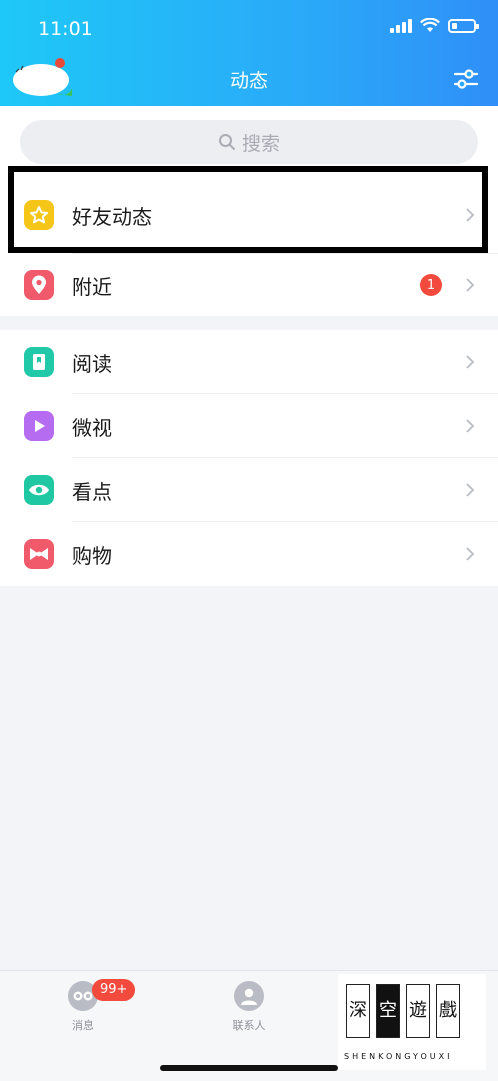 This screenshot has height=1081, width=498. Describe the element at coordinates (39, 362) in the screenshot. I see `book-icon` at that location.